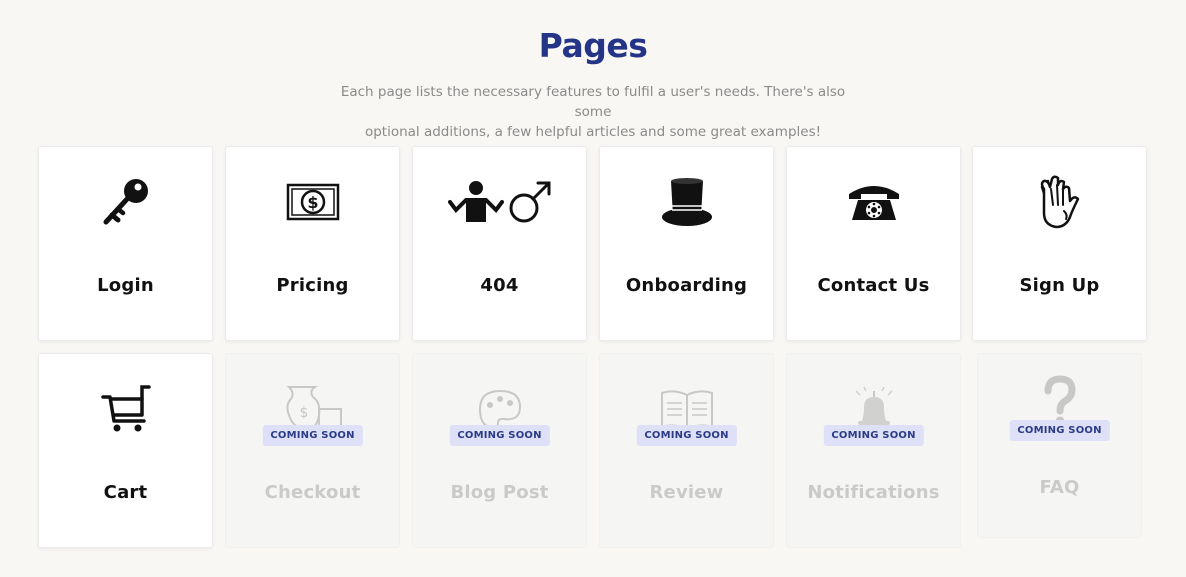  I want to click on waving-hand-icon, so click(1060, 202).